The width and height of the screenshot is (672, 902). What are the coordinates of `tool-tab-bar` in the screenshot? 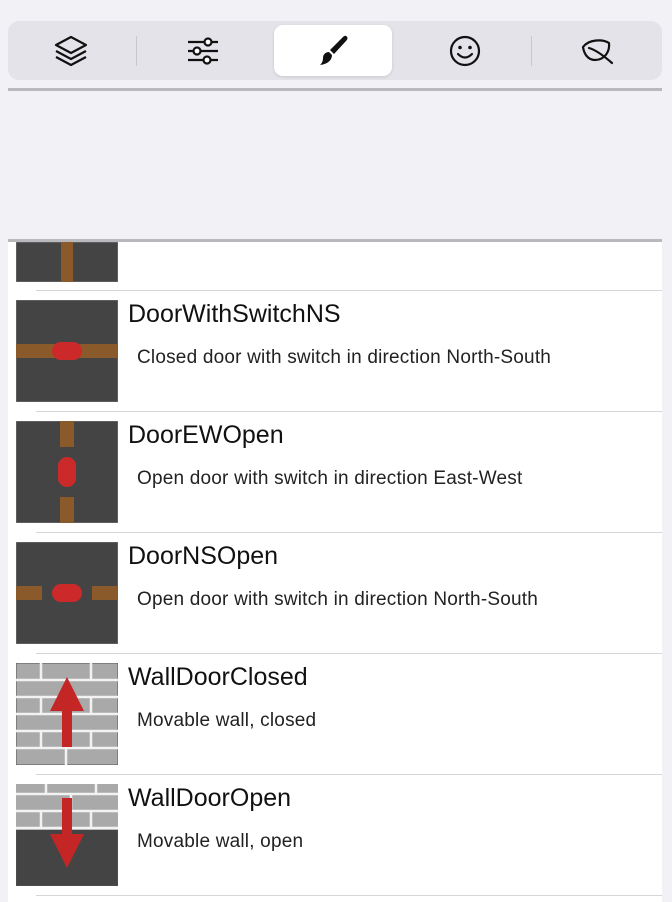 It's located at (335, 50).